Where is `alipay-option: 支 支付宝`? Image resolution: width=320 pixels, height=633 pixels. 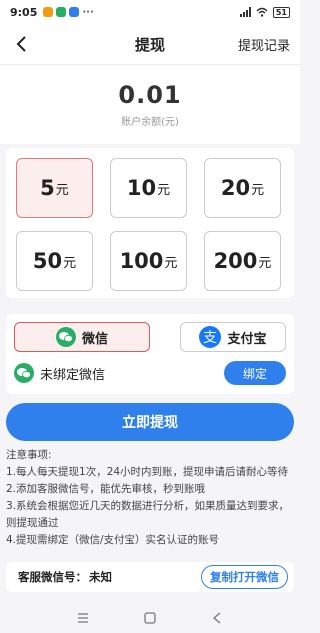
alipay-option: 支 支付宝 is located at coordinates (233, 337).